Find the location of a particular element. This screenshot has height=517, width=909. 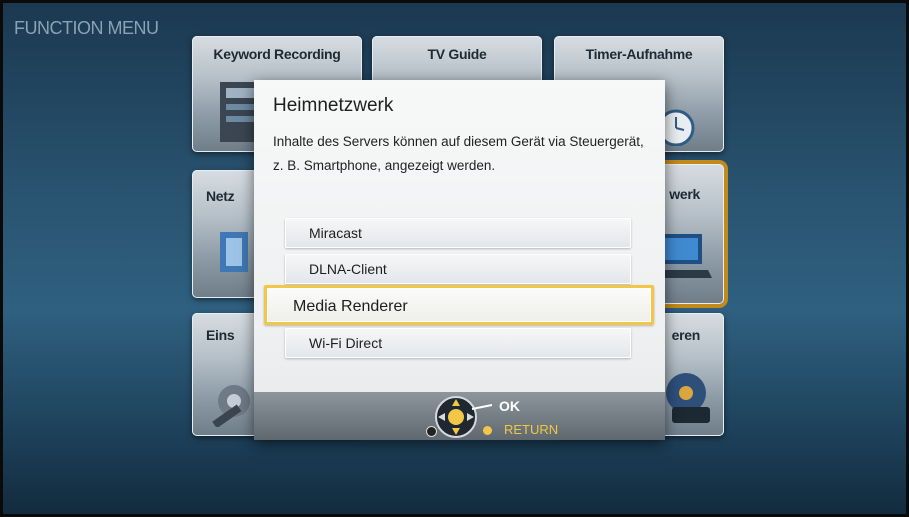

option-label: DLNA-Client is located at coordinates (348, 269).